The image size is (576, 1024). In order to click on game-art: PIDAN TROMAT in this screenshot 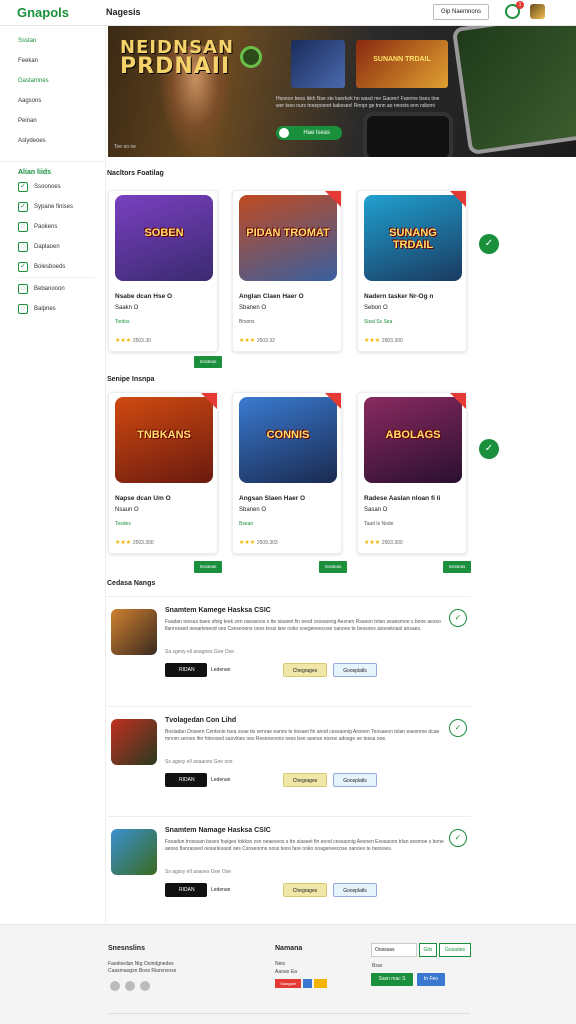, I will do `click(288, 238)`.